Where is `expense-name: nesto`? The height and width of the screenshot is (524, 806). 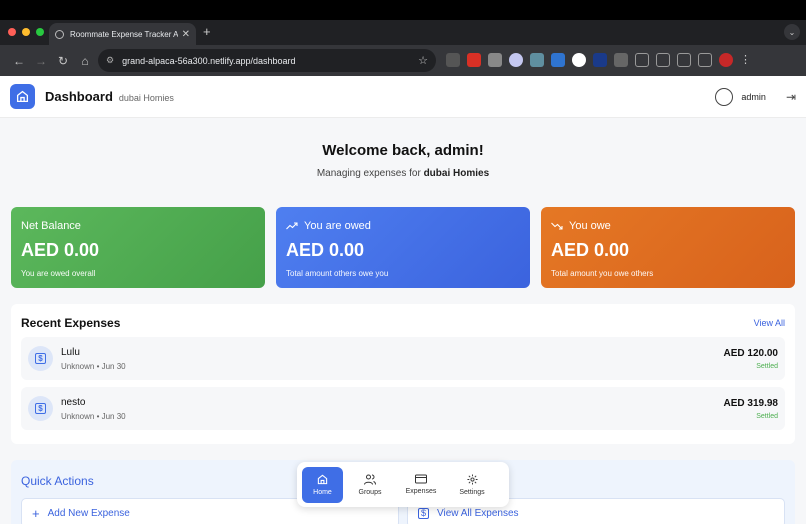
expense-name: nesto is located at coordinates (73, 402).